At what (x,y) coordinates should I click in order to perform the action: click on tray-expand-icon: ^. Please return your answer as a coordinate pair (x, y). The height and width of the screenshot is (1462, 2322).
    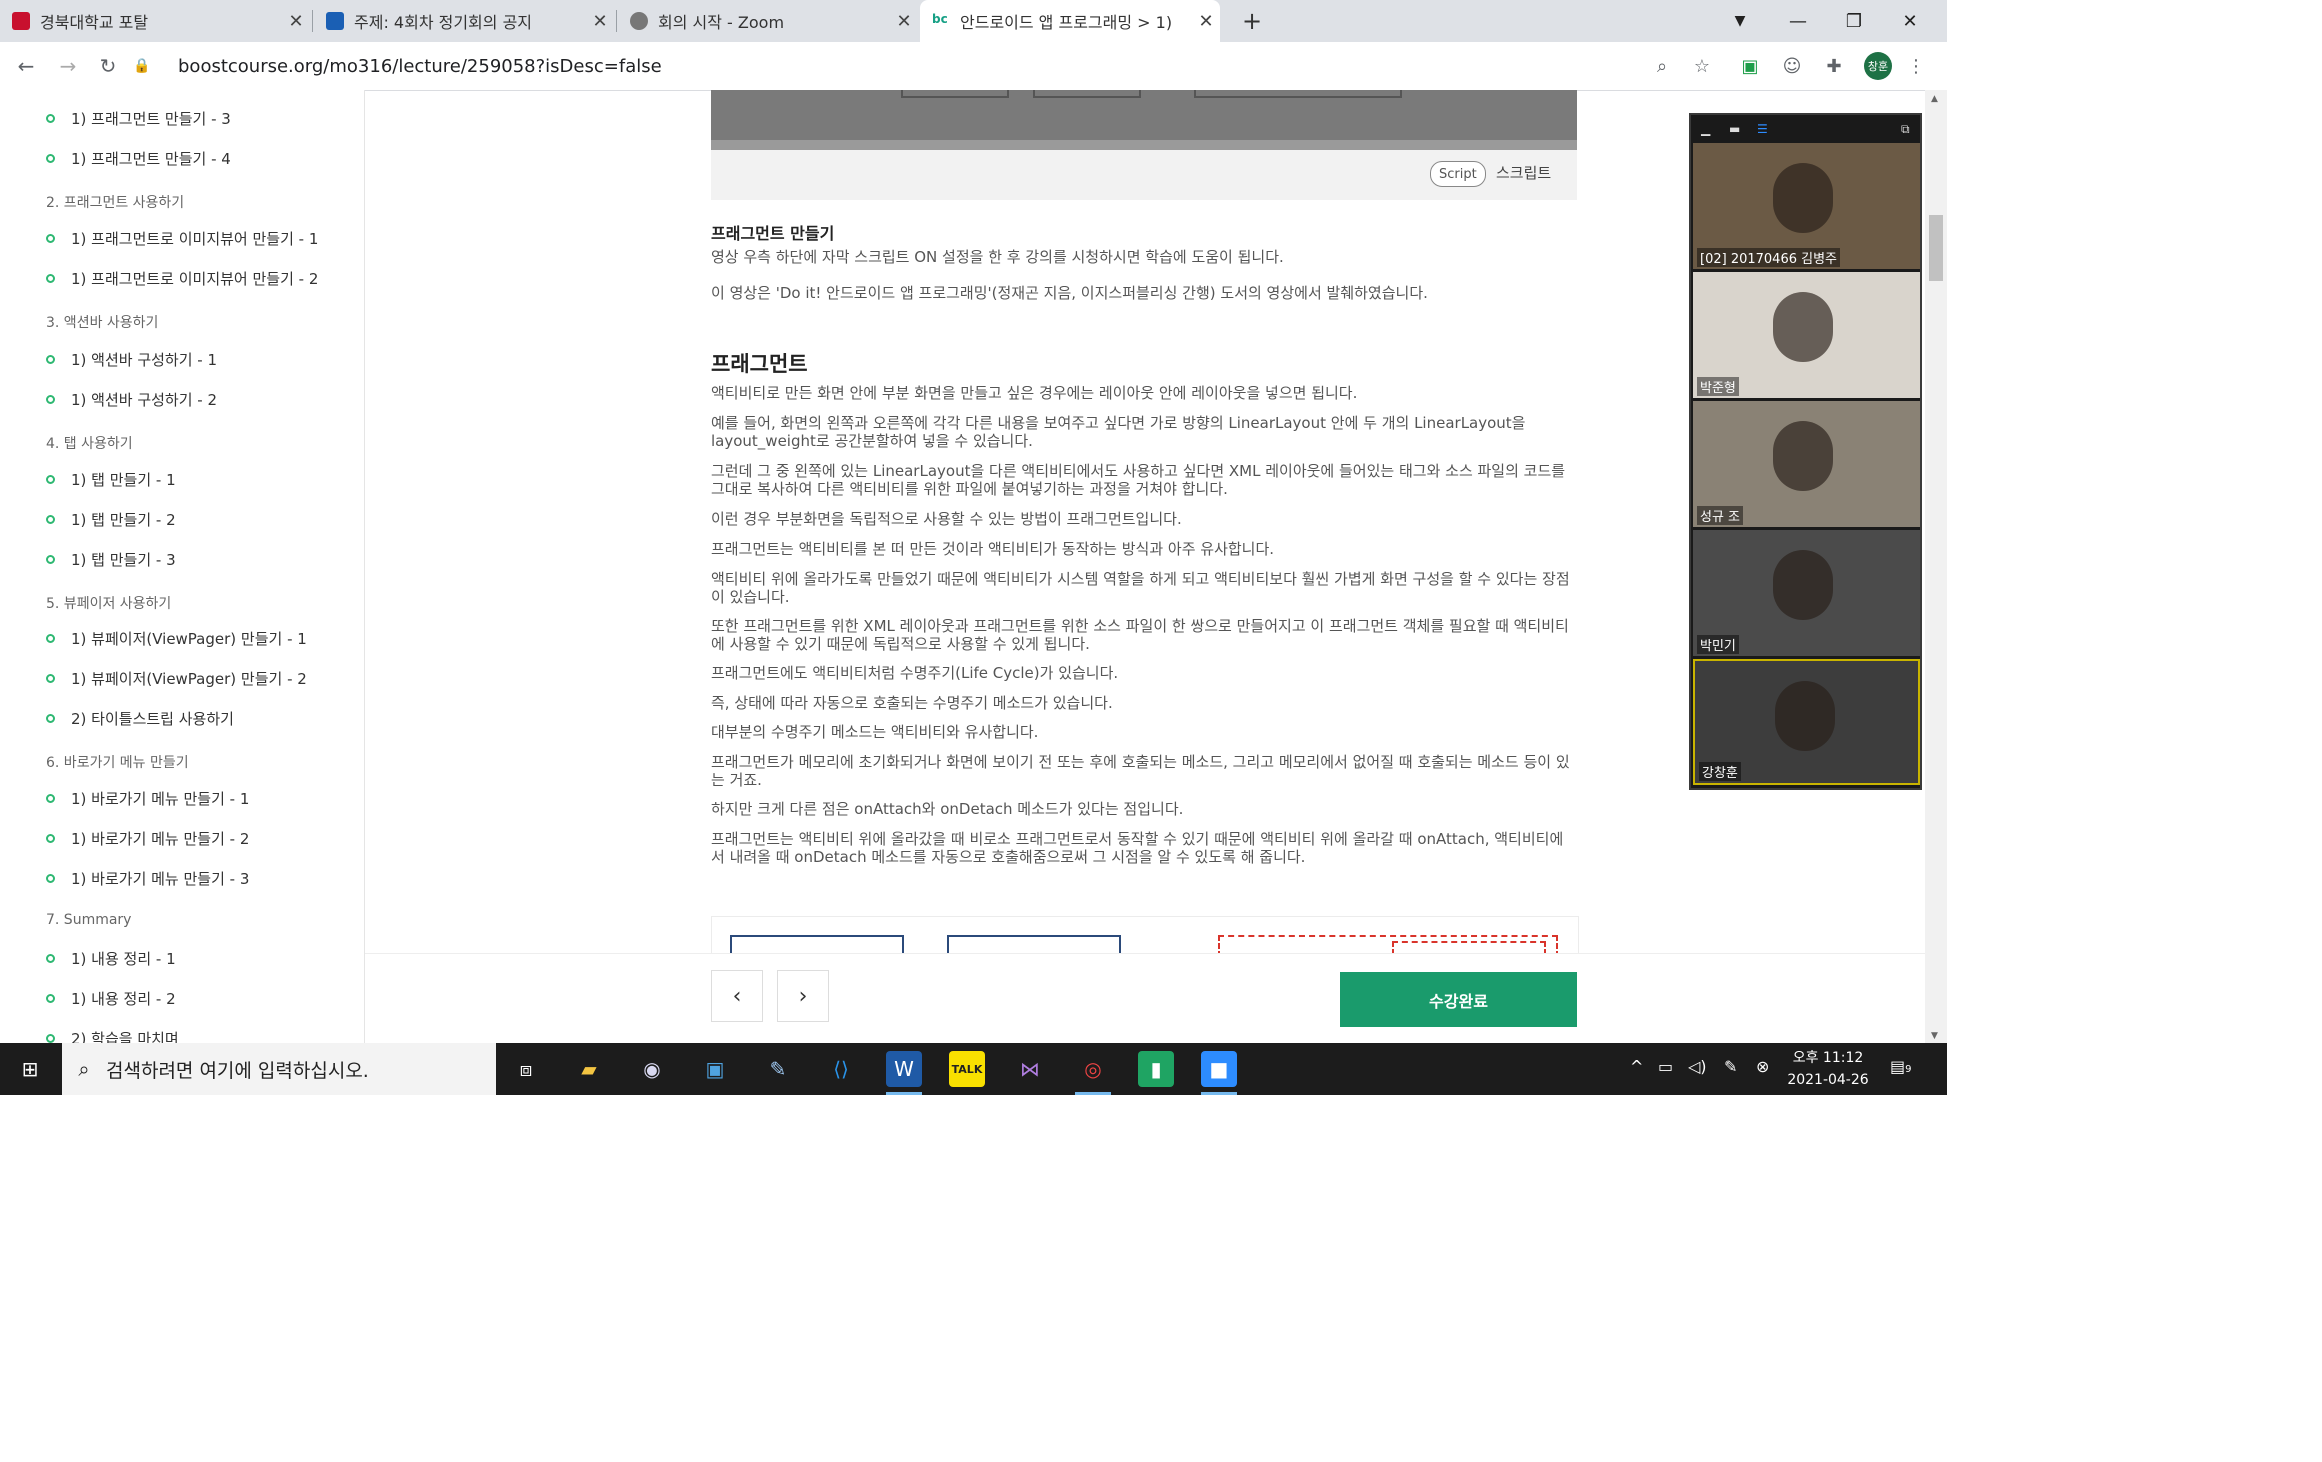
    Looking at the image, I should click on (1636, 1066).